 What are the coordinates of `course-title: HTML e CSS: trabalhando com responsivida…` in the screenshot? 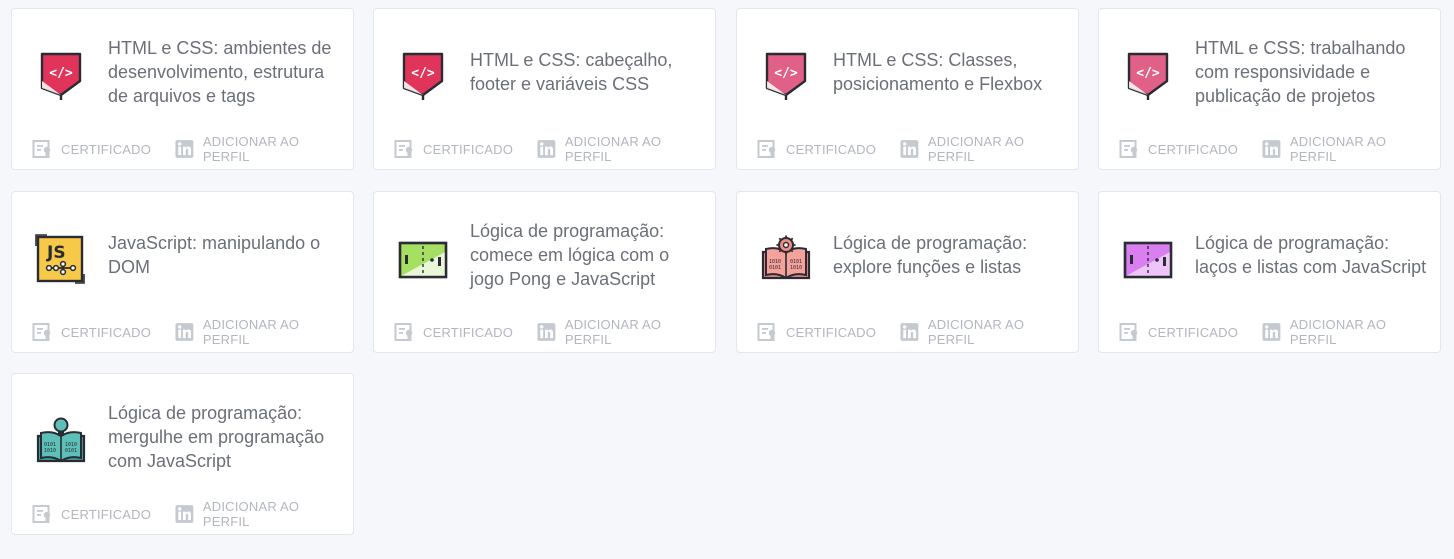 It's located at (1311, 71).